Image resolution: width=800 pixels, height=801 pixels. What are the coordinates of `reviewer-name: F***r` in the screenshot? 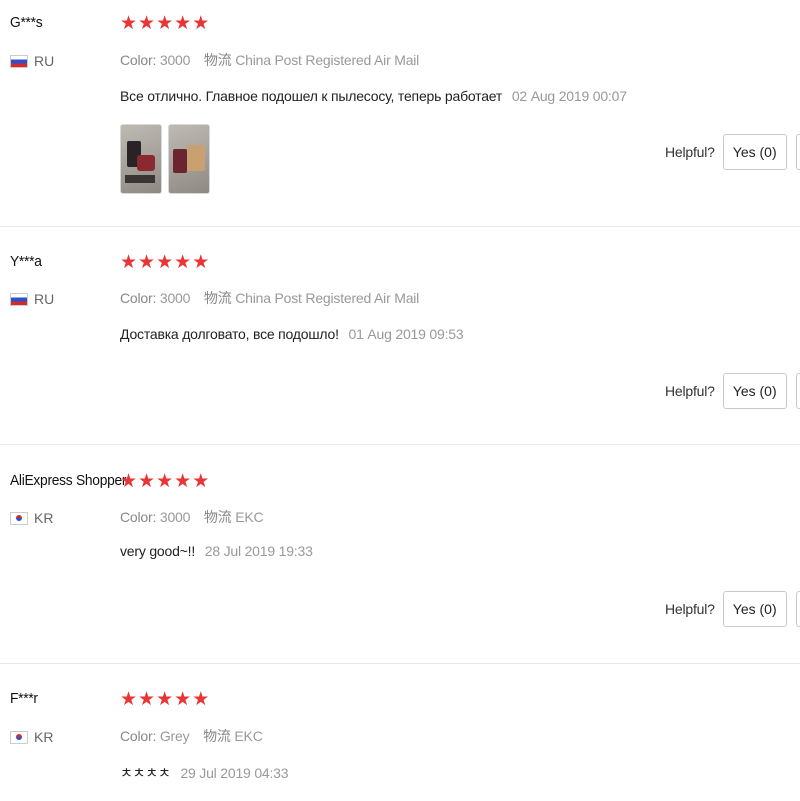 It's located at (24, 698).